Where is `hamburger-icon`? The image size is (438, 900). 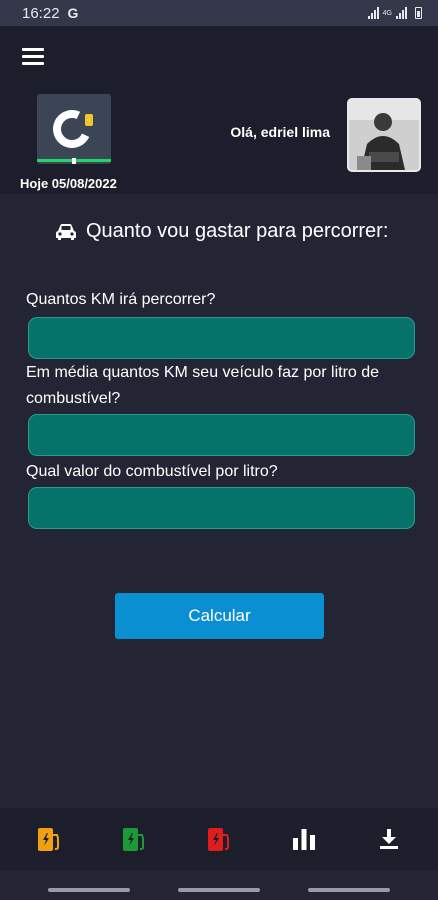 hamburger-icon is located at coordinates (33, 49).